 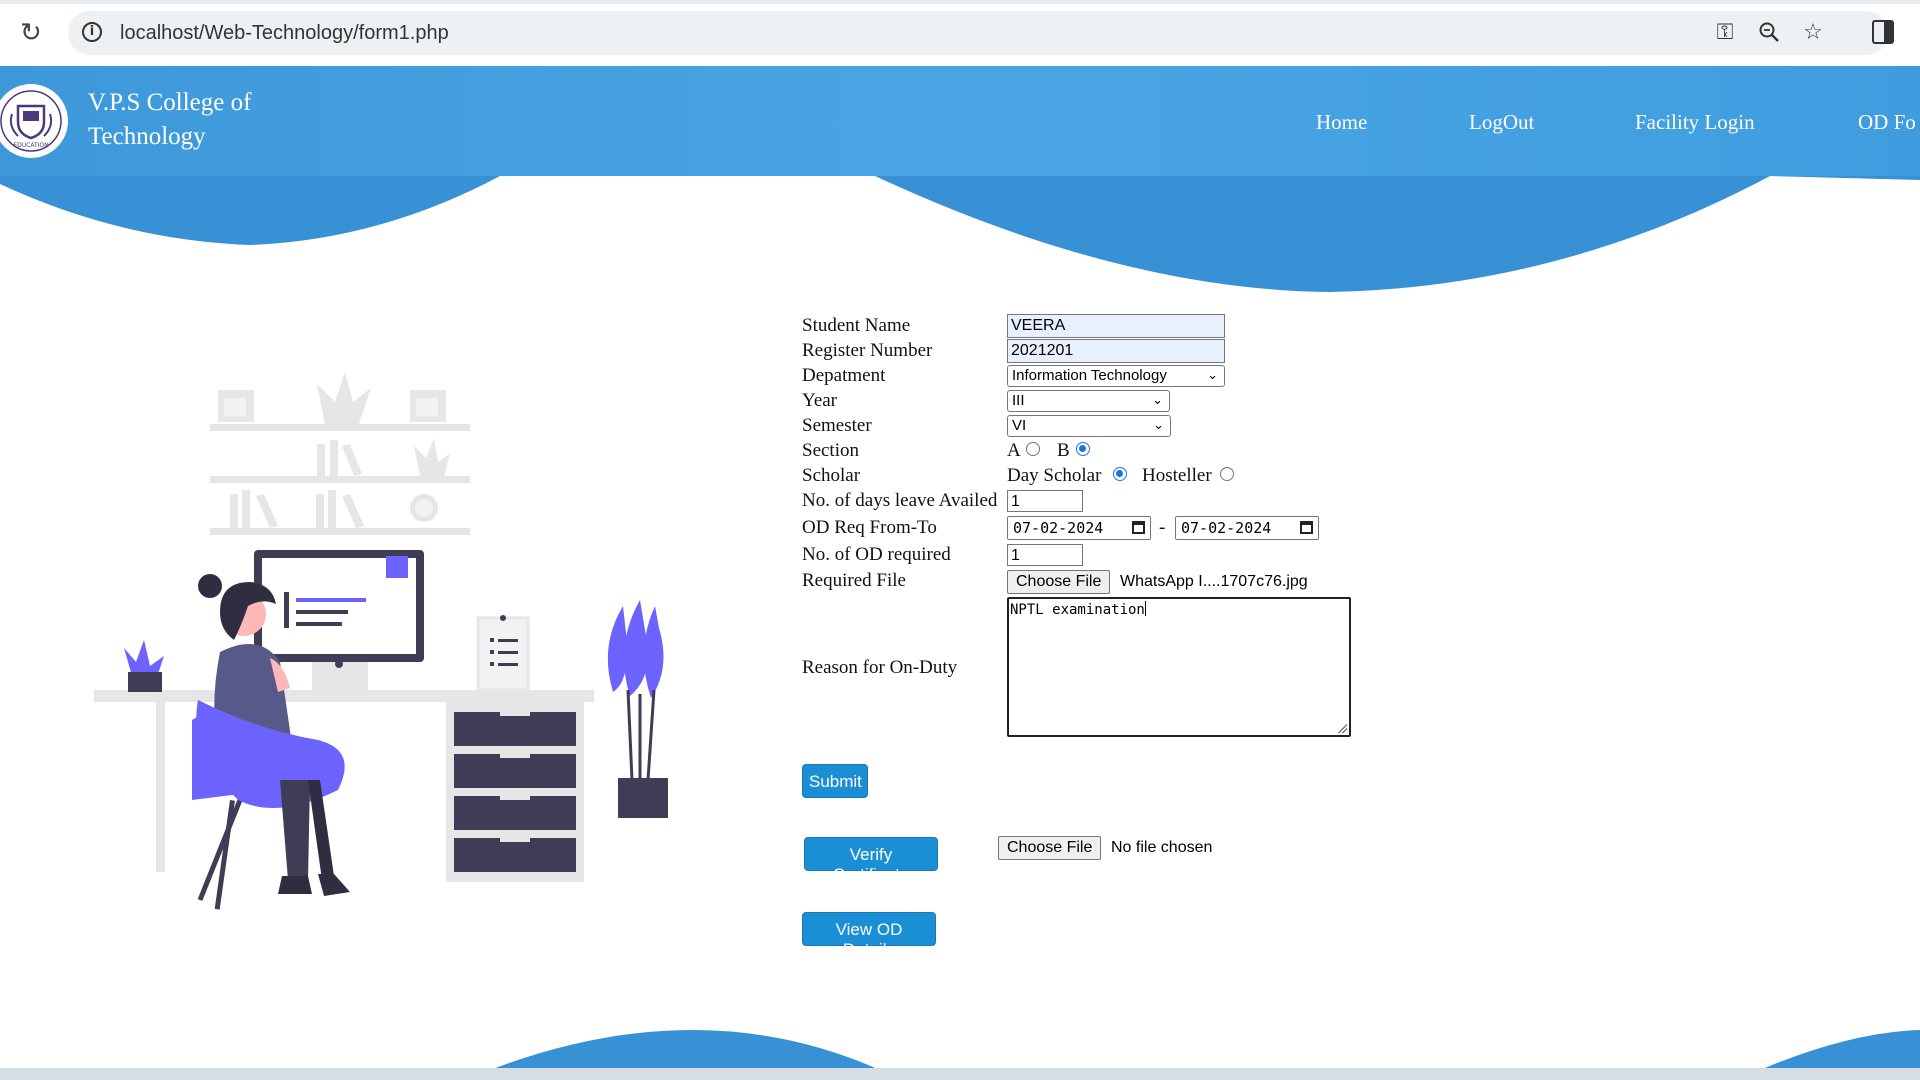 I want to click on label-department: Depatment, so click(x=844, y=375).